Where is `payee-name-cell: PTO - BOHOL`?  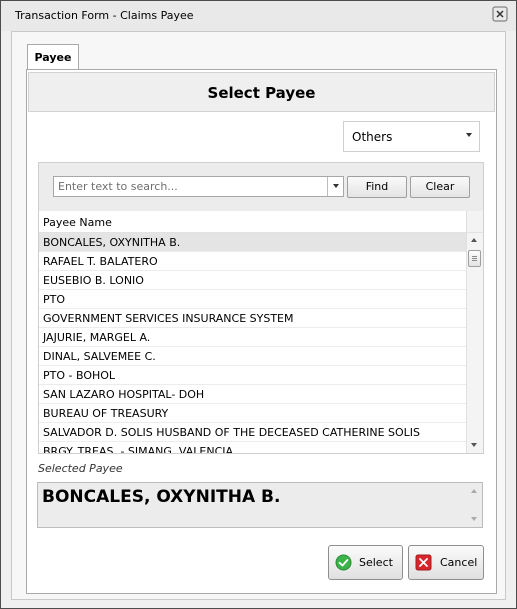
payee-name-cell: PTO - BOHOL is located at coordinates (79, 375).